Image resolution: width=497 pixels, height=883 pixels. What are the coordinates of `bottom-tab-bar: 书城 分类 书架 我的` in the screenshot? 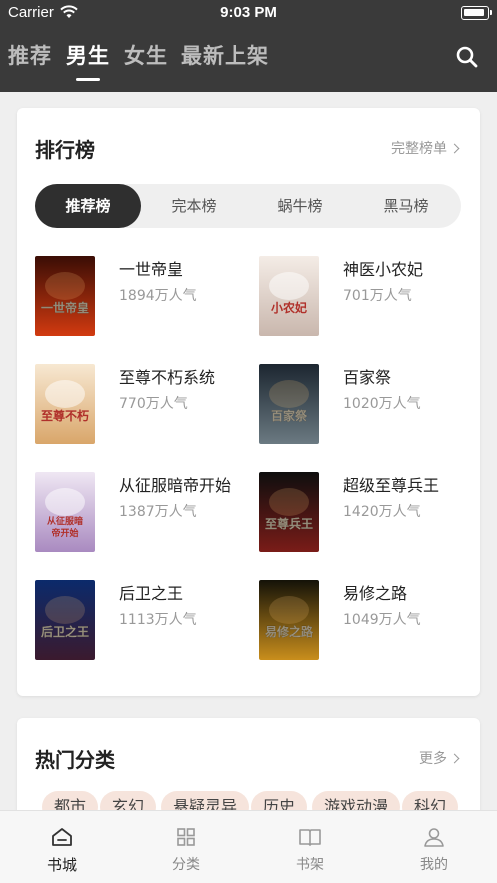 It's located at (248, 846).